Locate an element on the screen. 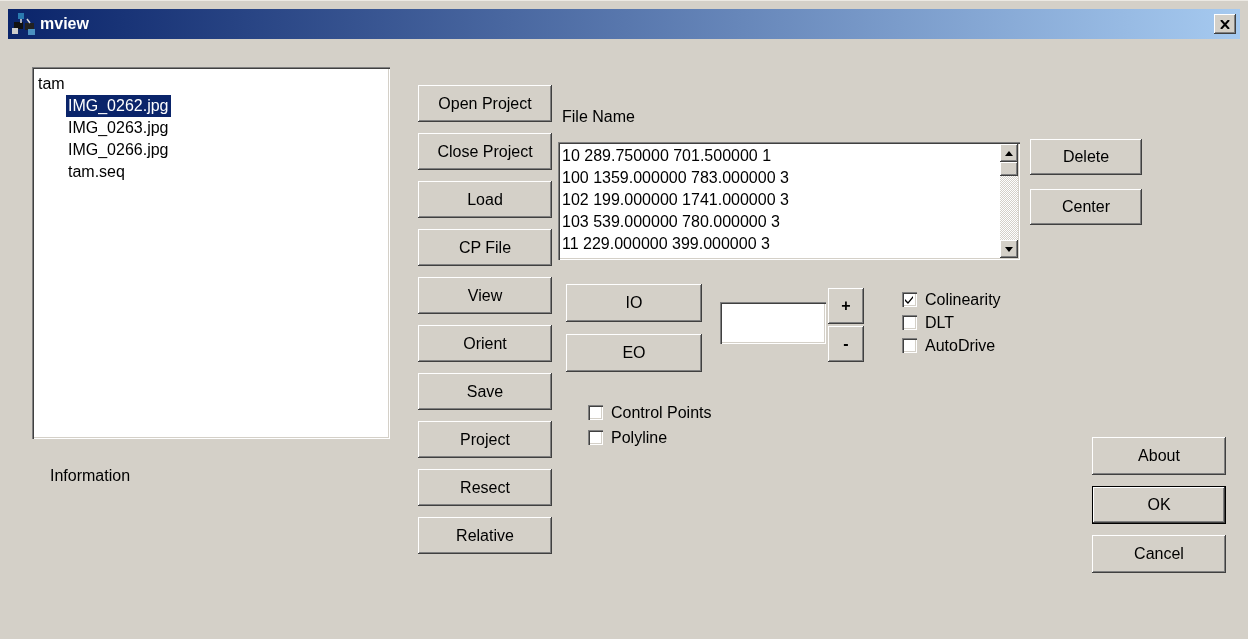 The width and height of the screenshot is (1248, 639). window-title: mview is located at coordinates (64, 24).